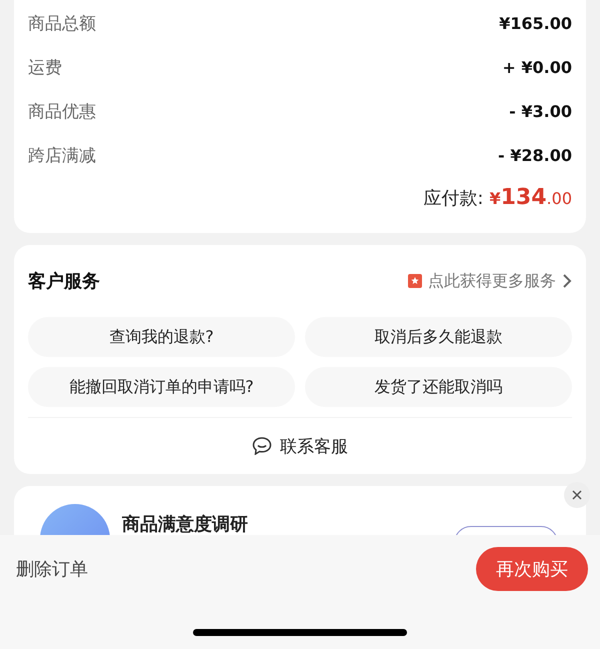  Describe the element at coordinates (52, 569) in the screenshot. I see `delete-order-button: 删除订单` at that location.